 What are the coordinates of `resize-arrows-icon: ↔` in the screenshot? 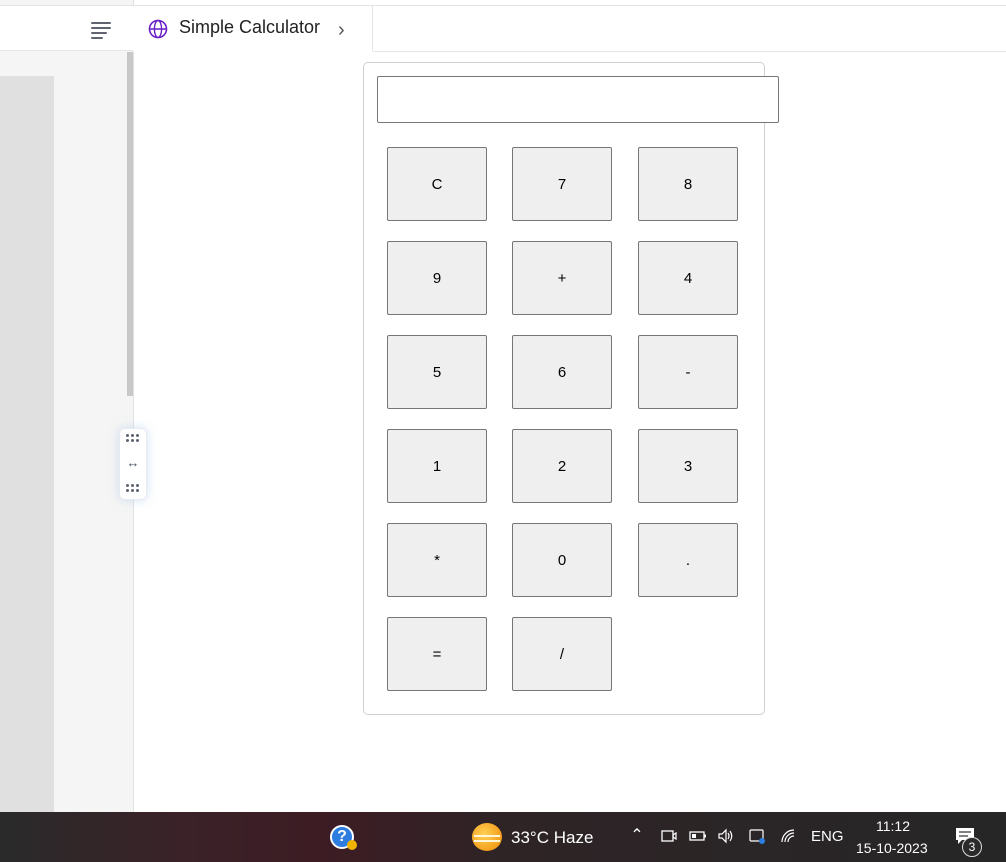 It's located at (133, 462).